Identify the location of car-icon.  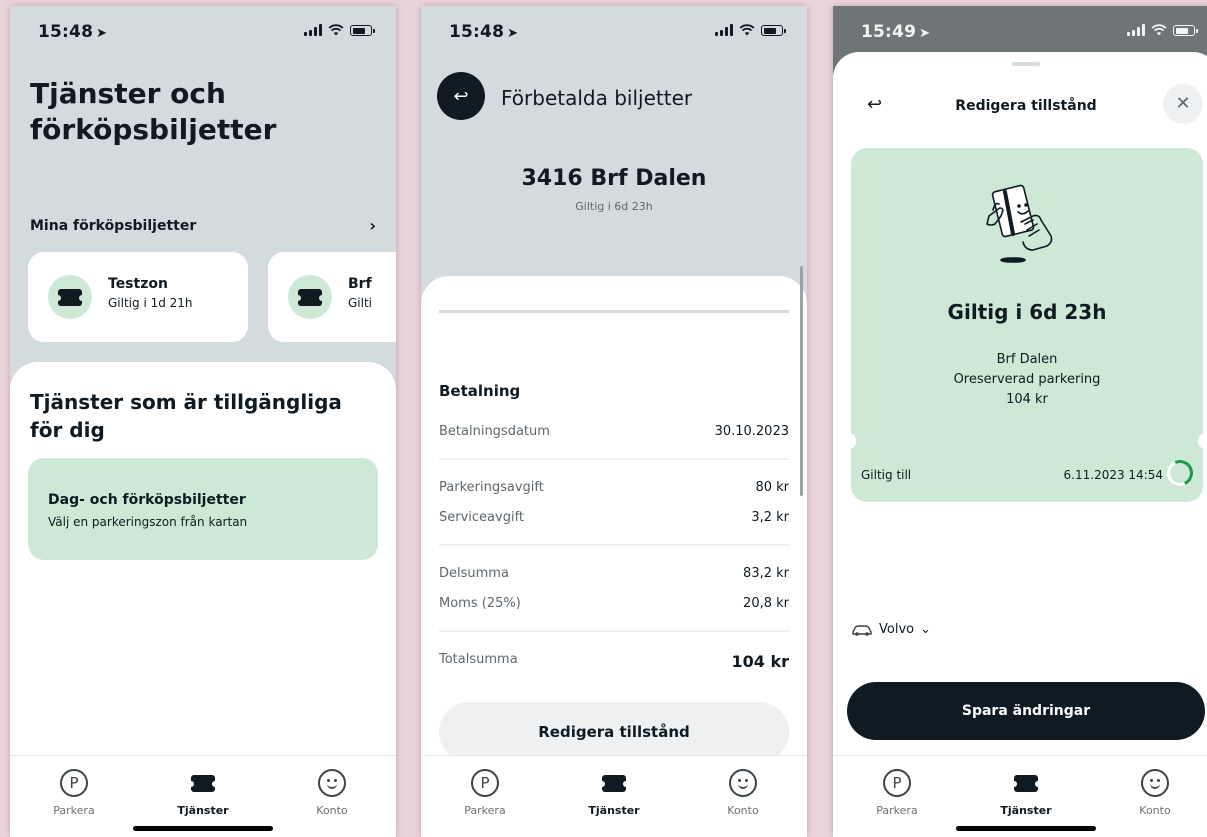
(862, 630).